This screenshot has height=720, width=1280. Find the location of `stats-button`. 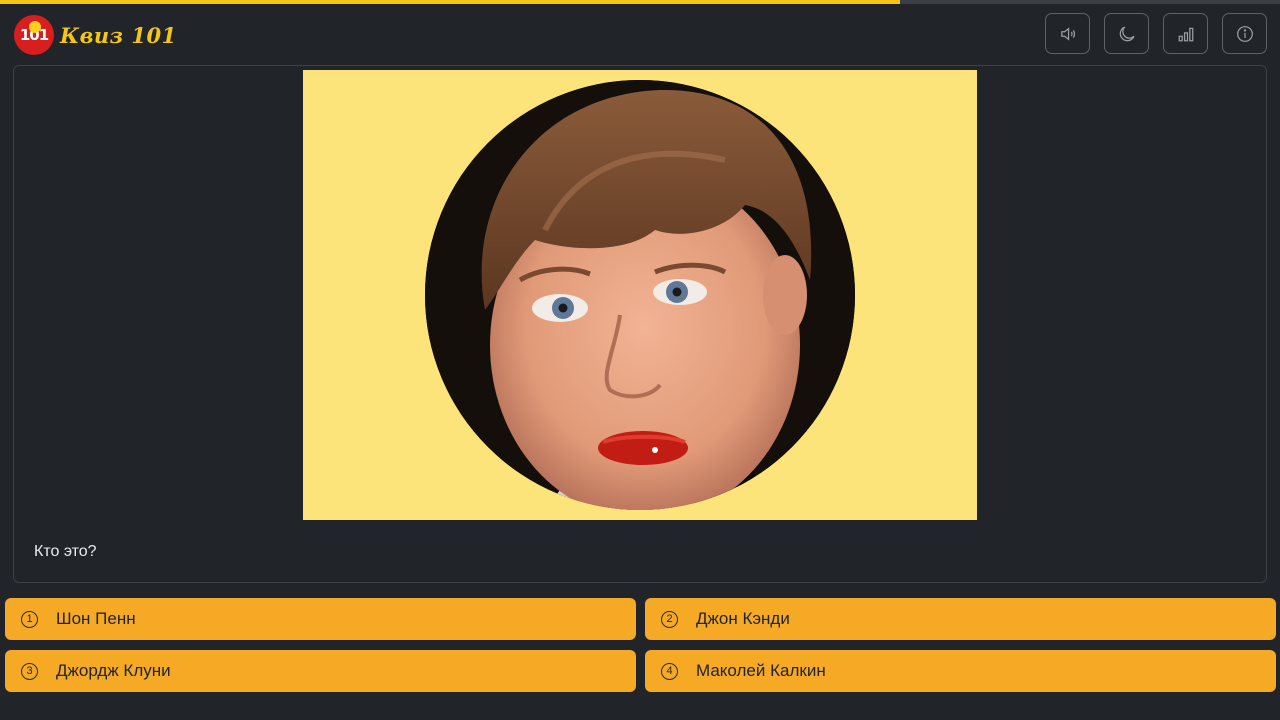

stats-button is located at coordinates (1185, 33).